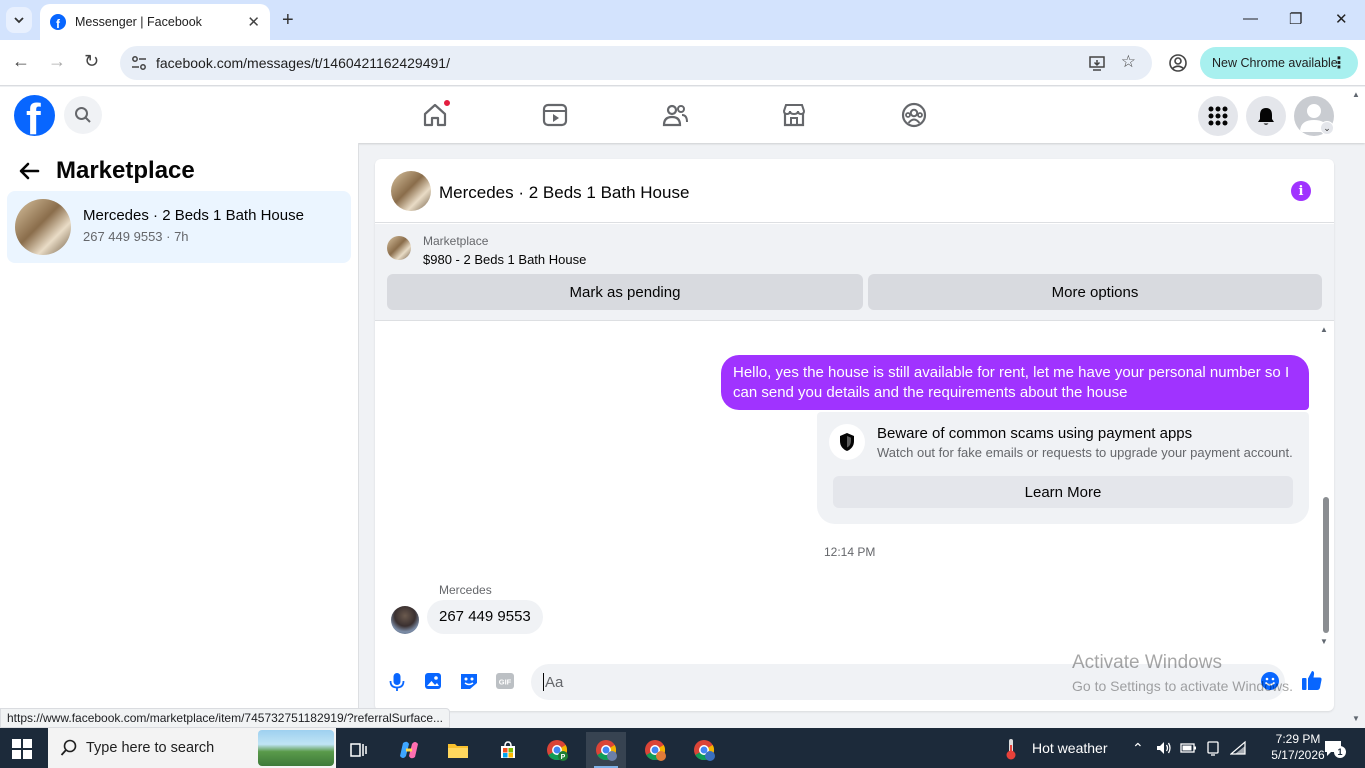 The width and height of the screenshot is (1365, 768). Describe the element at coordinates (1298, 739) in the screenshot. I see `clock-time: 7:29 PM` at that location.